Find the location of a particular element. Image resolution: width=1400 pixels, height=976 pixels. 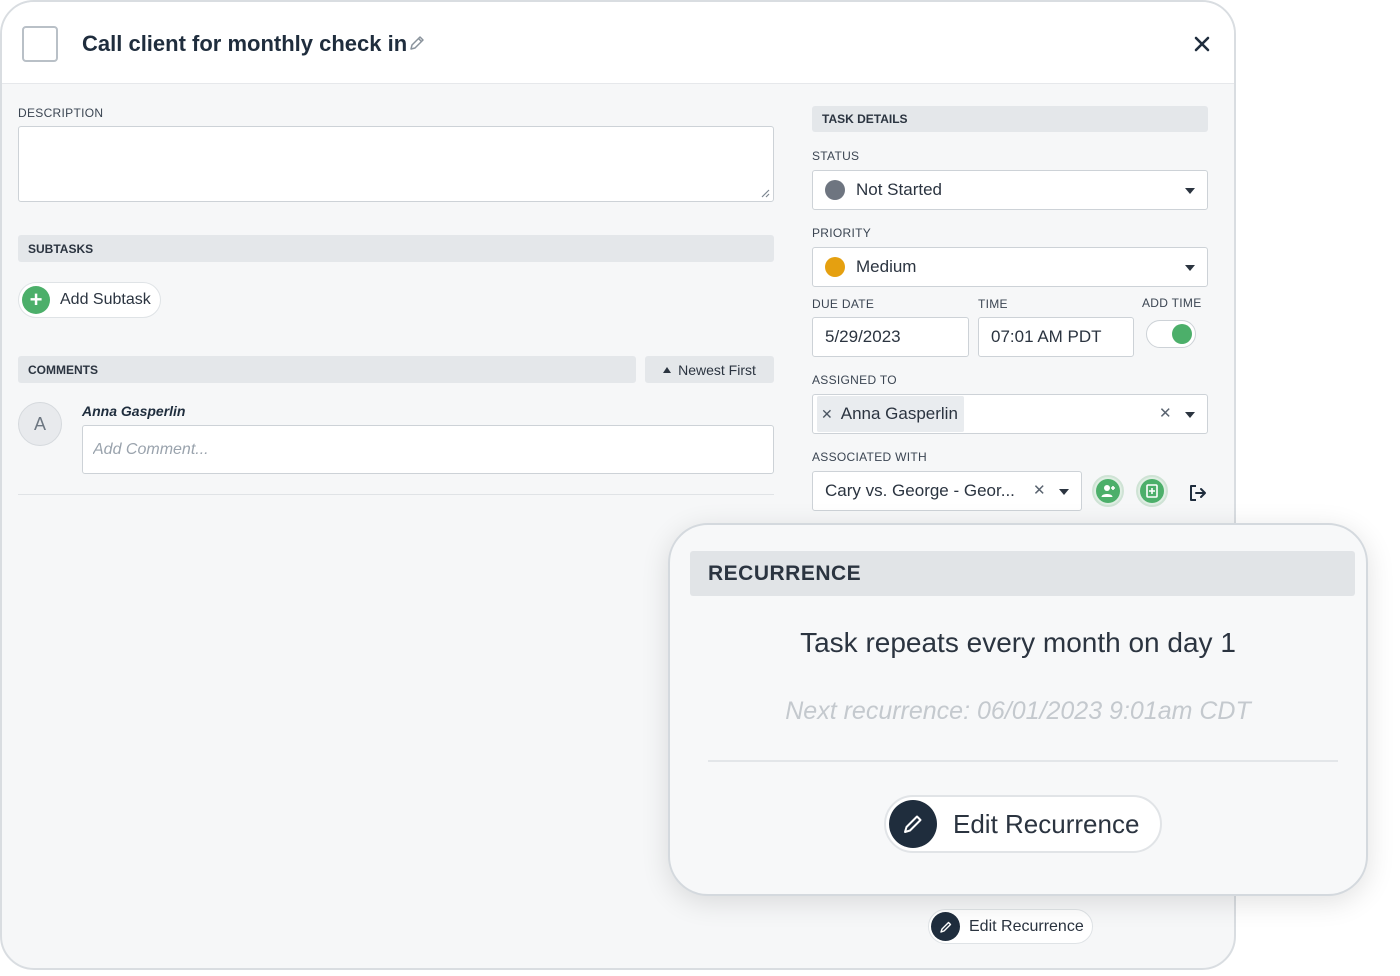

assigned-to-select: ✕ Anna Gasperlin ✕ is located at coordinates (1010, 414).